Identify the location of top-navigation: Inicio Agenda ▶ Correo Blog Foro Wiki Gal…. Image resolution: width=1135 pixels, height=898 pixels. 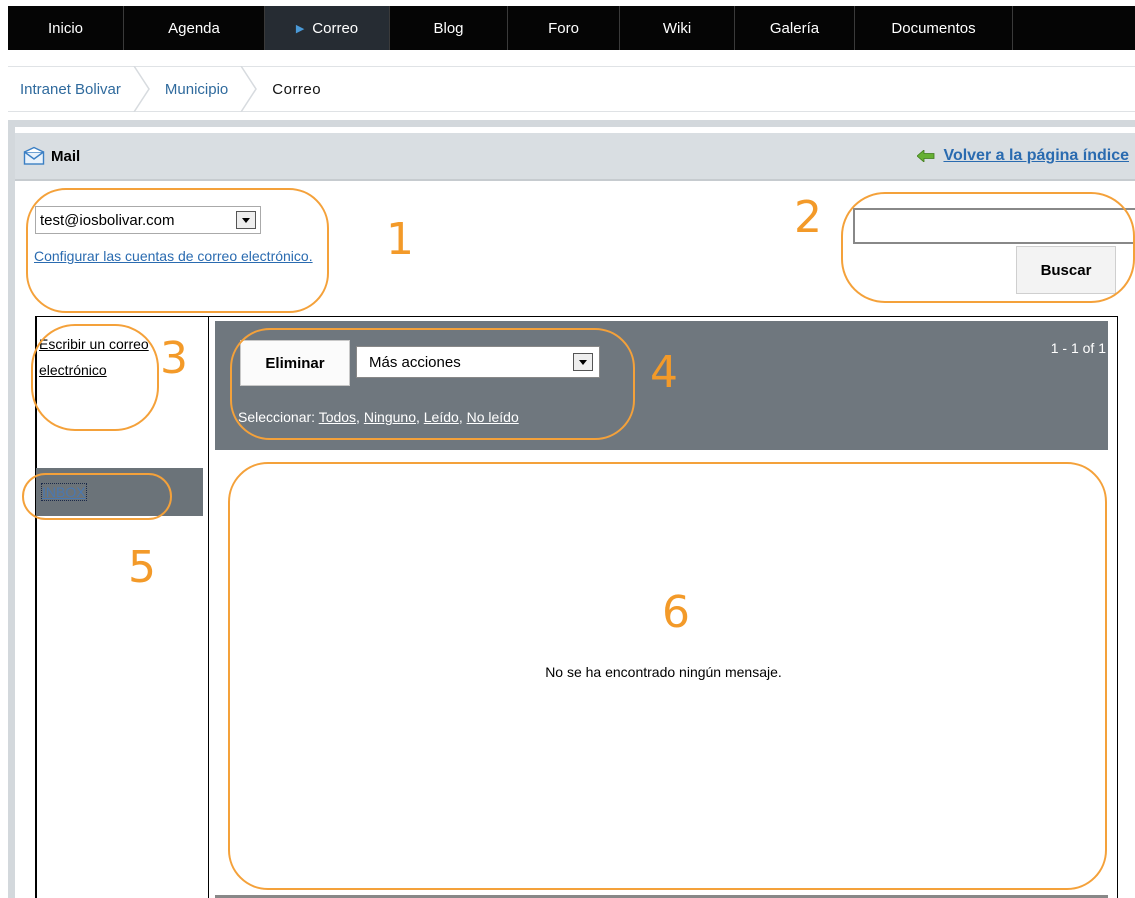
(567, 28).